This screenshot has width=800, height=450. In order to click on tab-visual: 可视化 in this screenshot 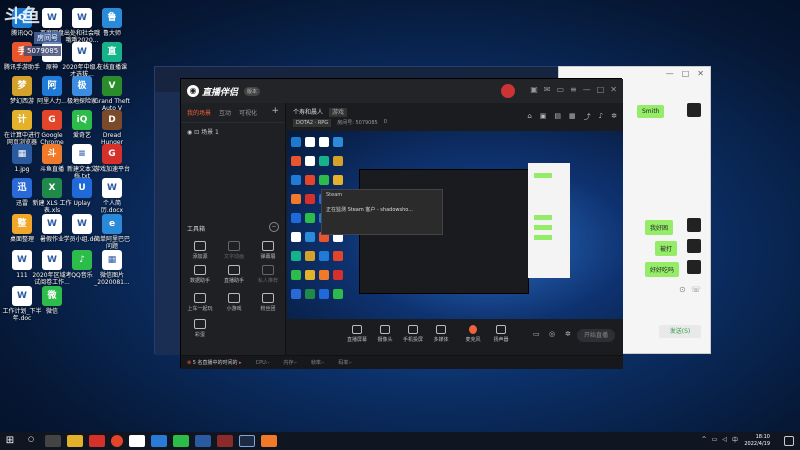, I will do `click(248, 112)`.